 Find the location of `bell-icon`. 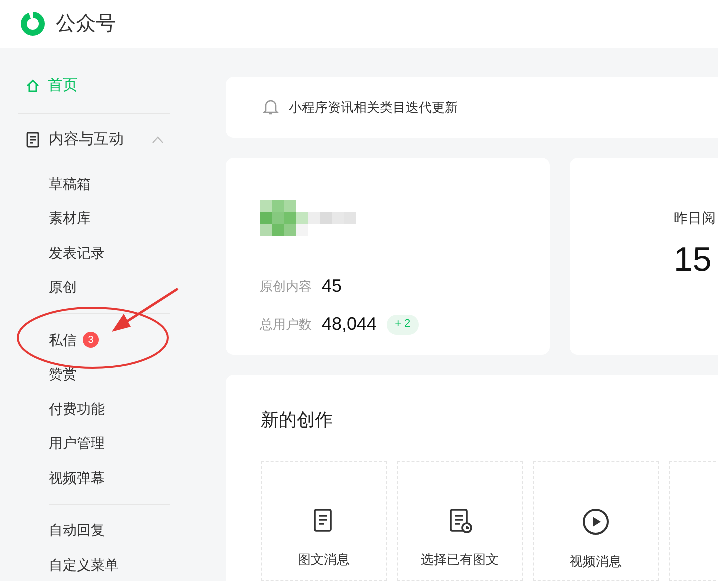

bell-icon is located at coordinates (271, 107).